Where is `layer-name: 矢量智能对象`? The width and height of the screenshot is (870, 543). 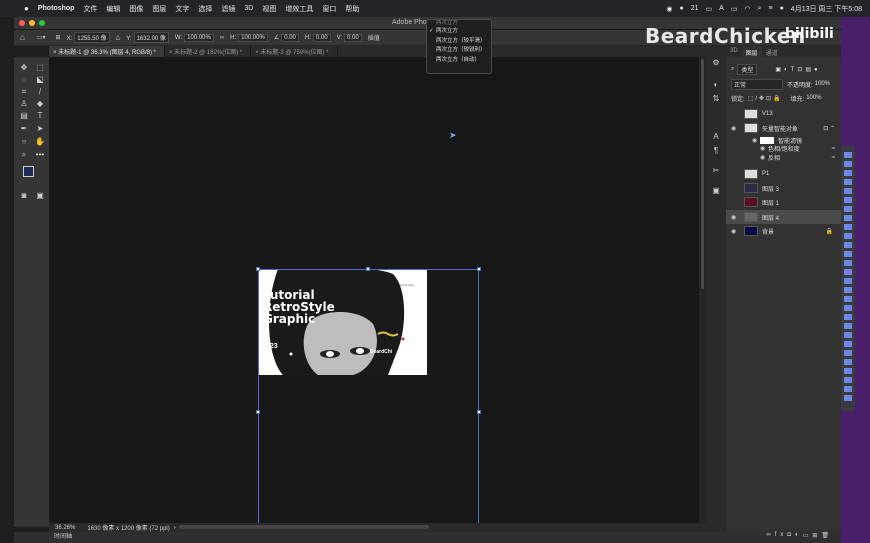
layer-name: 矢量智能对象 is located at coordinates (780, 128).